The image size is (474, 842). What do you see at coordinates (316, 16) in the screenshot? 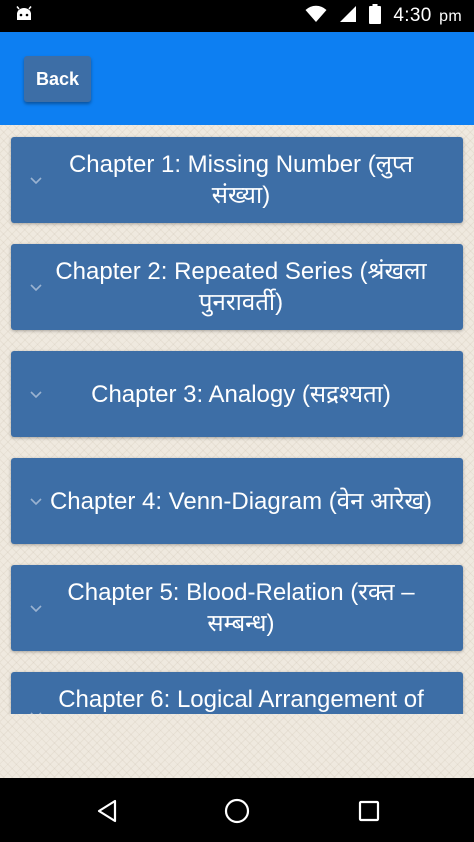
I see `wifi-icon` at bounding box center [316, 16].